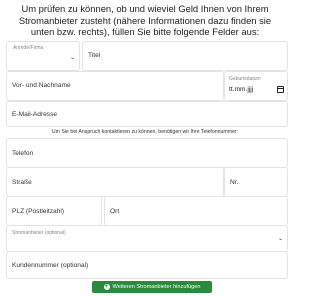  What do you see at coordinates (94, 55) in the screenshot?
I see `title-placeholder: Titel` at bounding box center [94, 55].